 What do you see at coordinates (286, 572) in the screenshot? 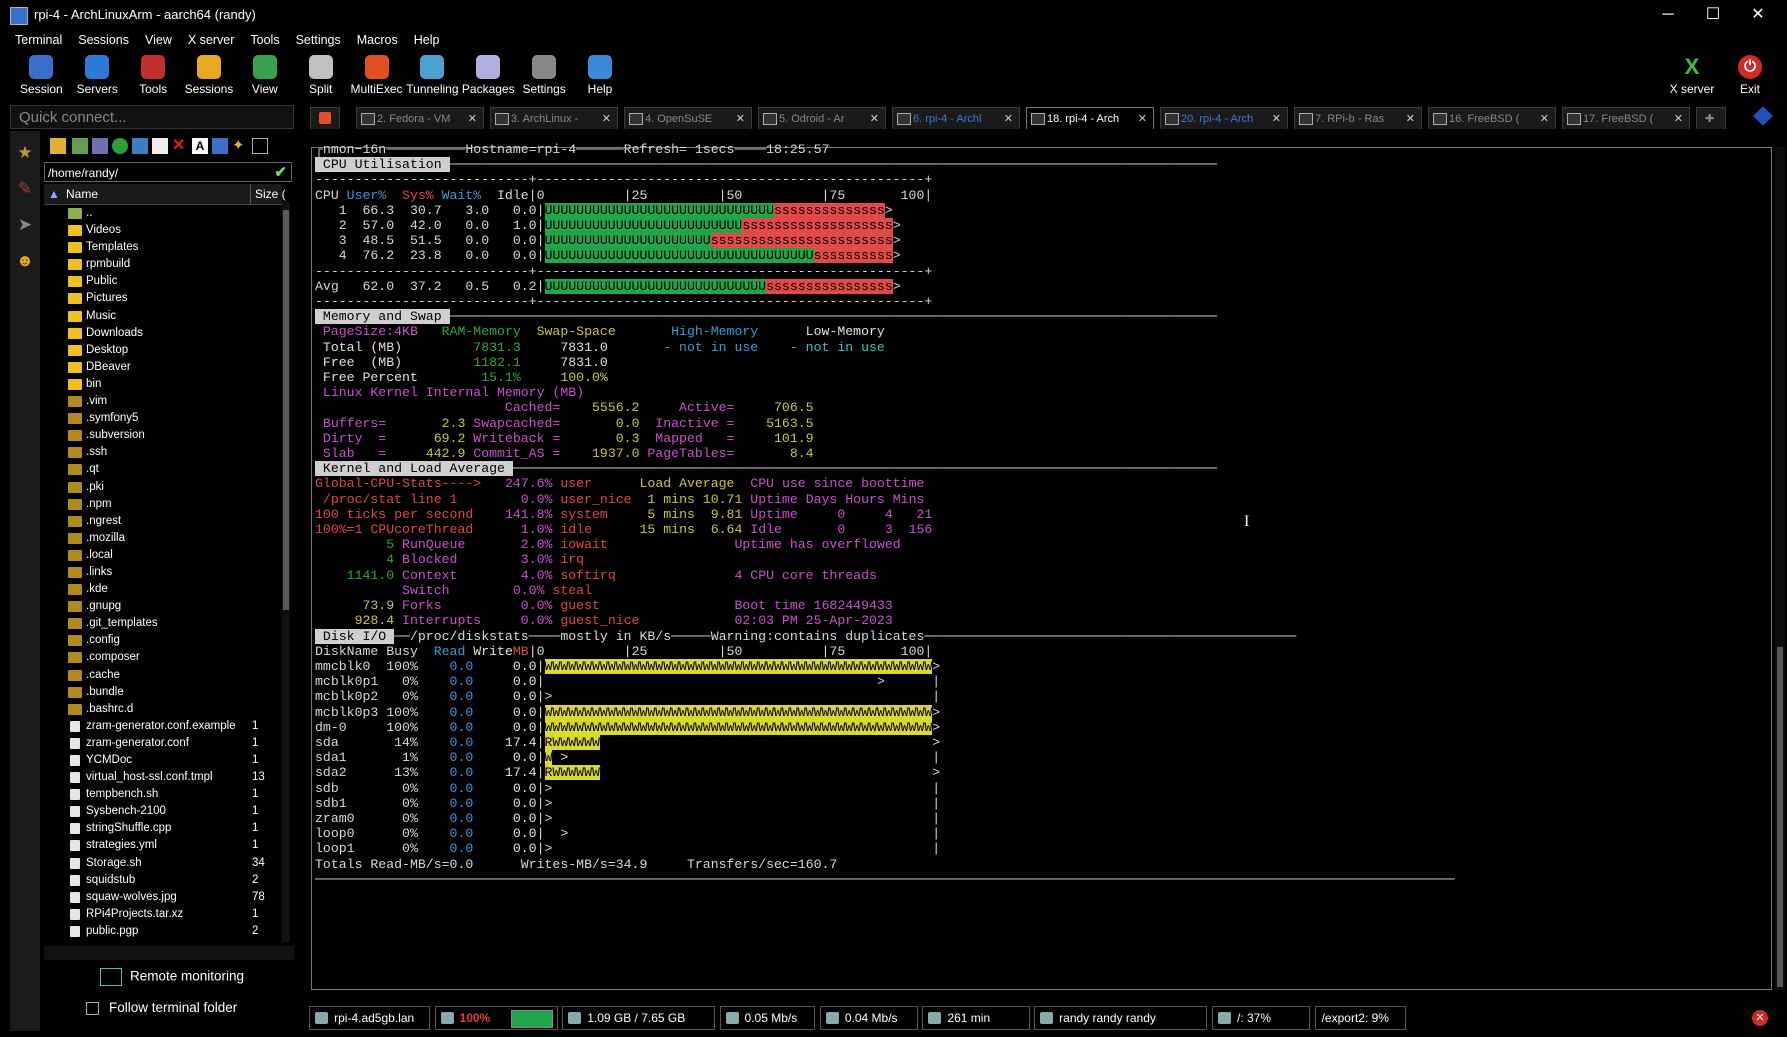
I see `file-list-scrollbar` at bounding box center [286, 572].